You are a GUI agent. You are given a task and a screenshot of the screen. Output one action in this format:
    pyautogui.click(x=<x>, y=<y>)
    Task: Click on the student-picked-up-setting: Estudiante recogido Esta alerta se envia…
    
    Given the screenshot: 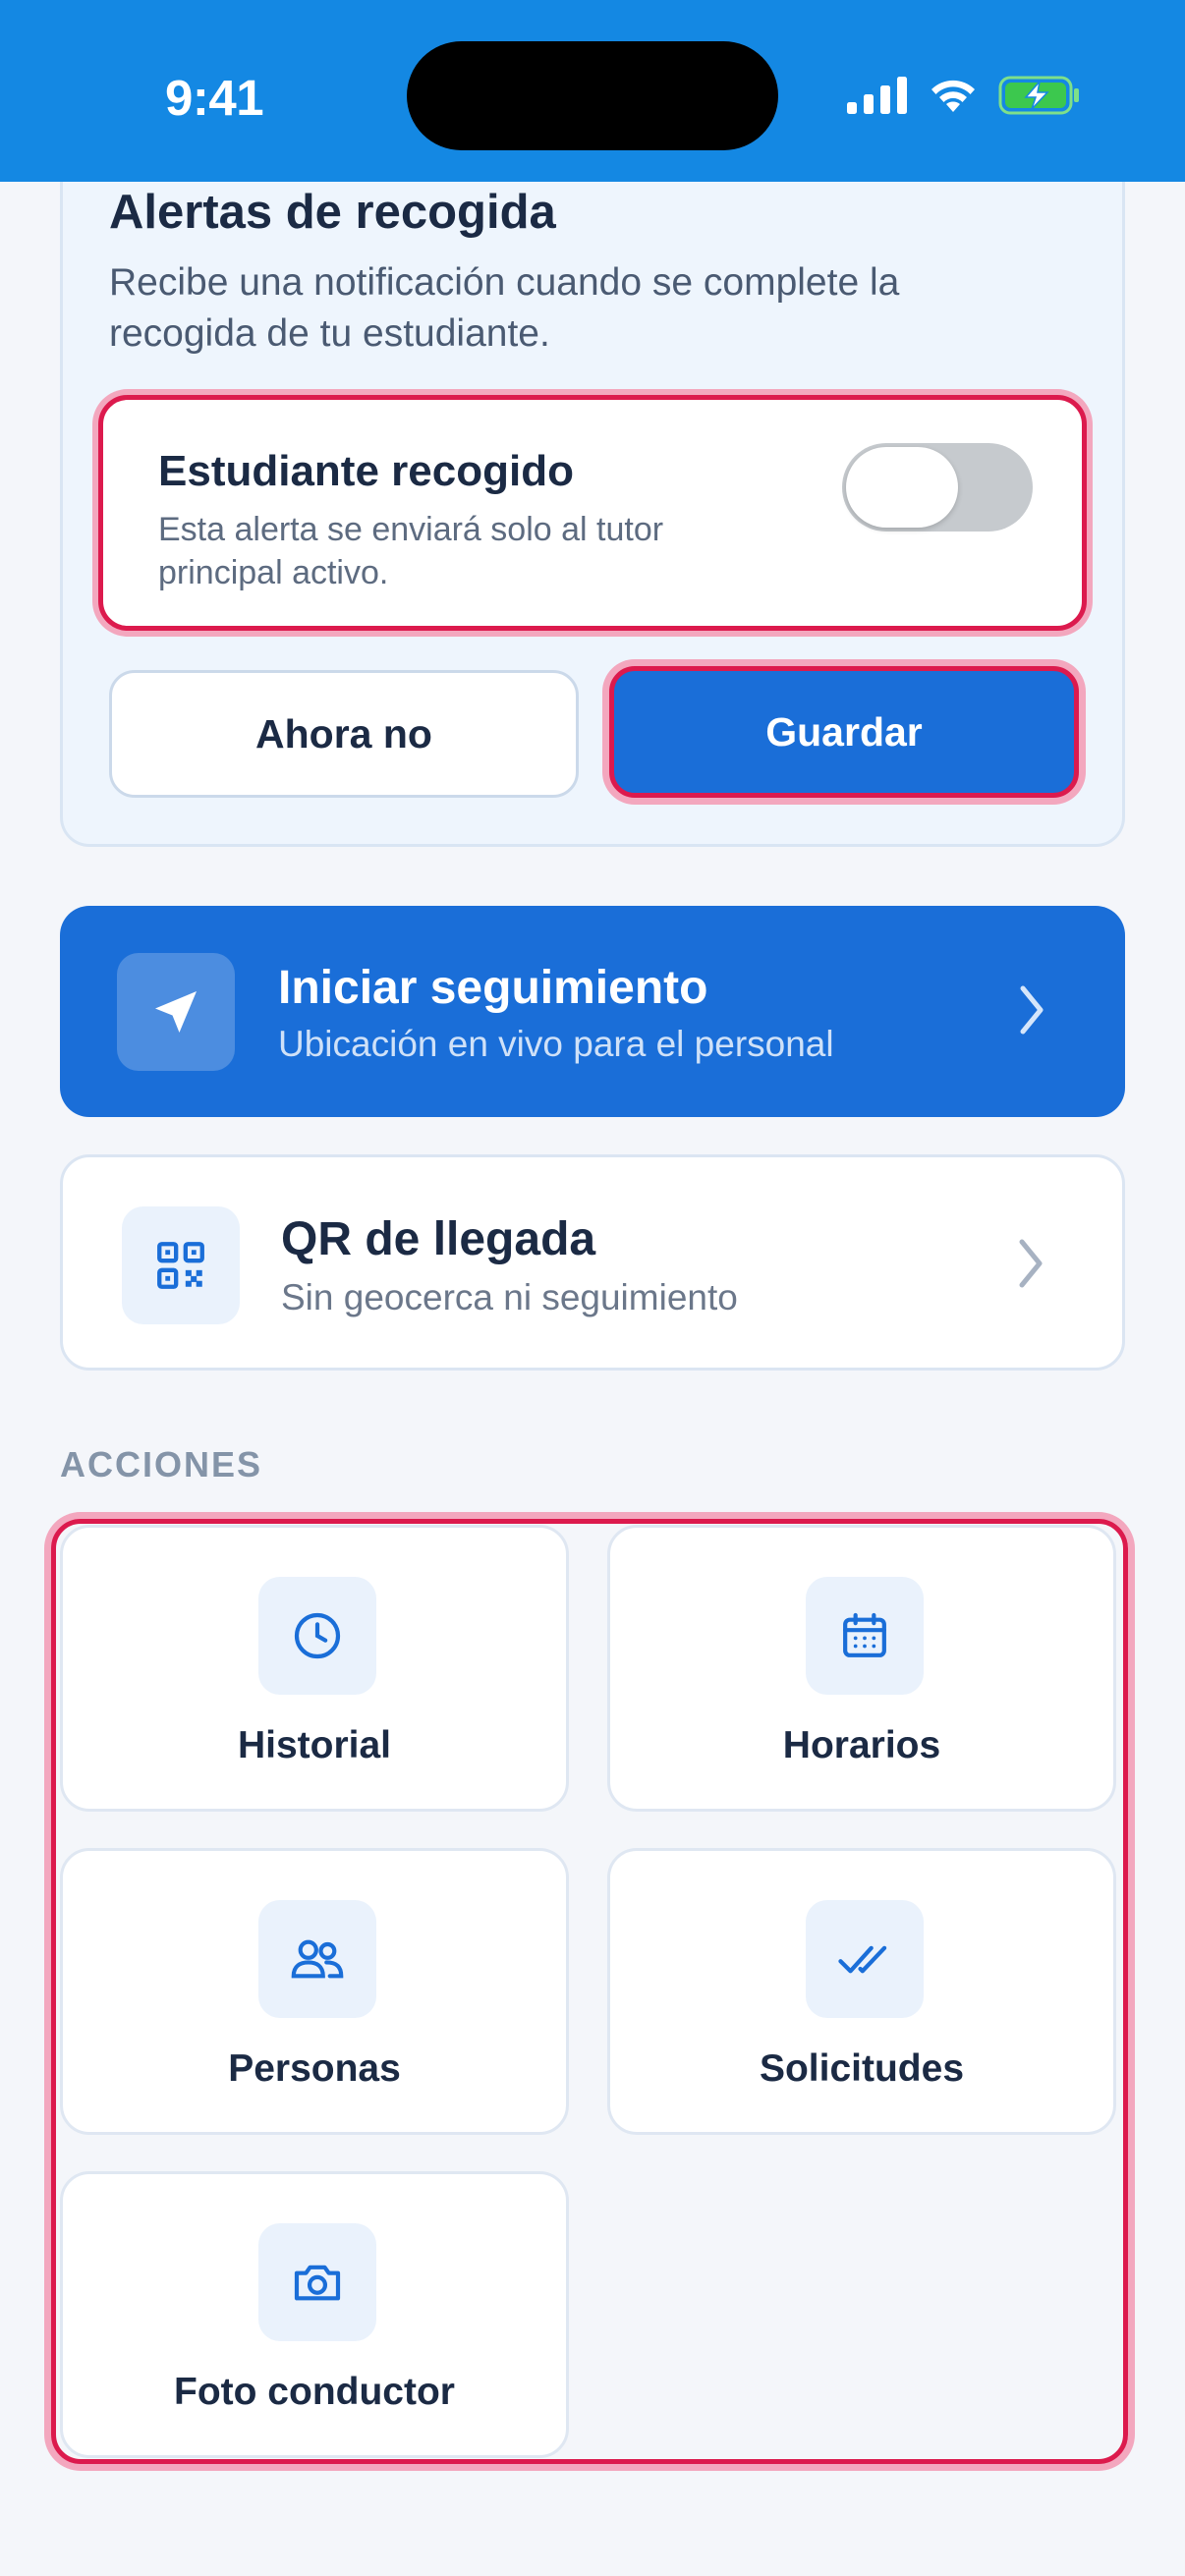 What is the action you would take?
    pyautogui.click(x=592, y=513)
    